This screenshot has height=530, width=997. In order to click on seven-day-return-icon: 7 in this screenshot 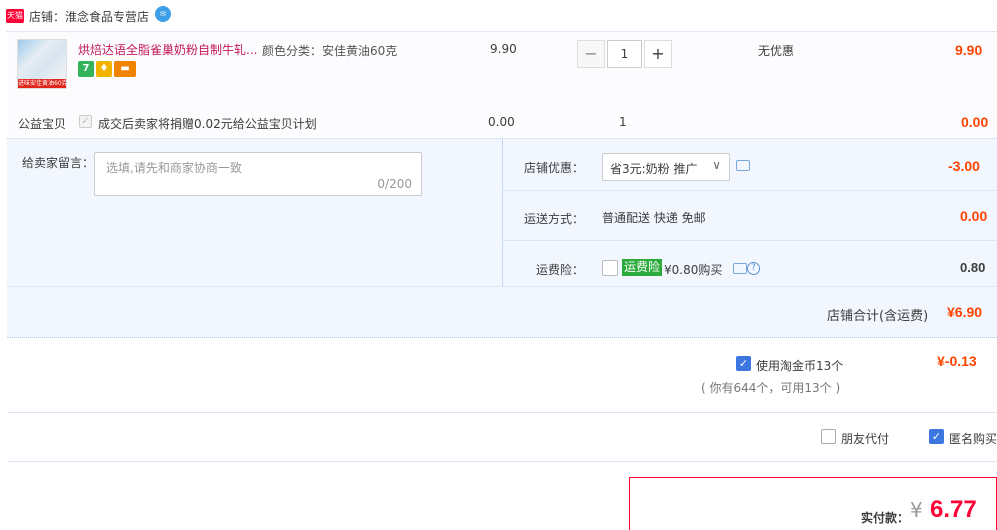, I will do `click(86, 69)`.